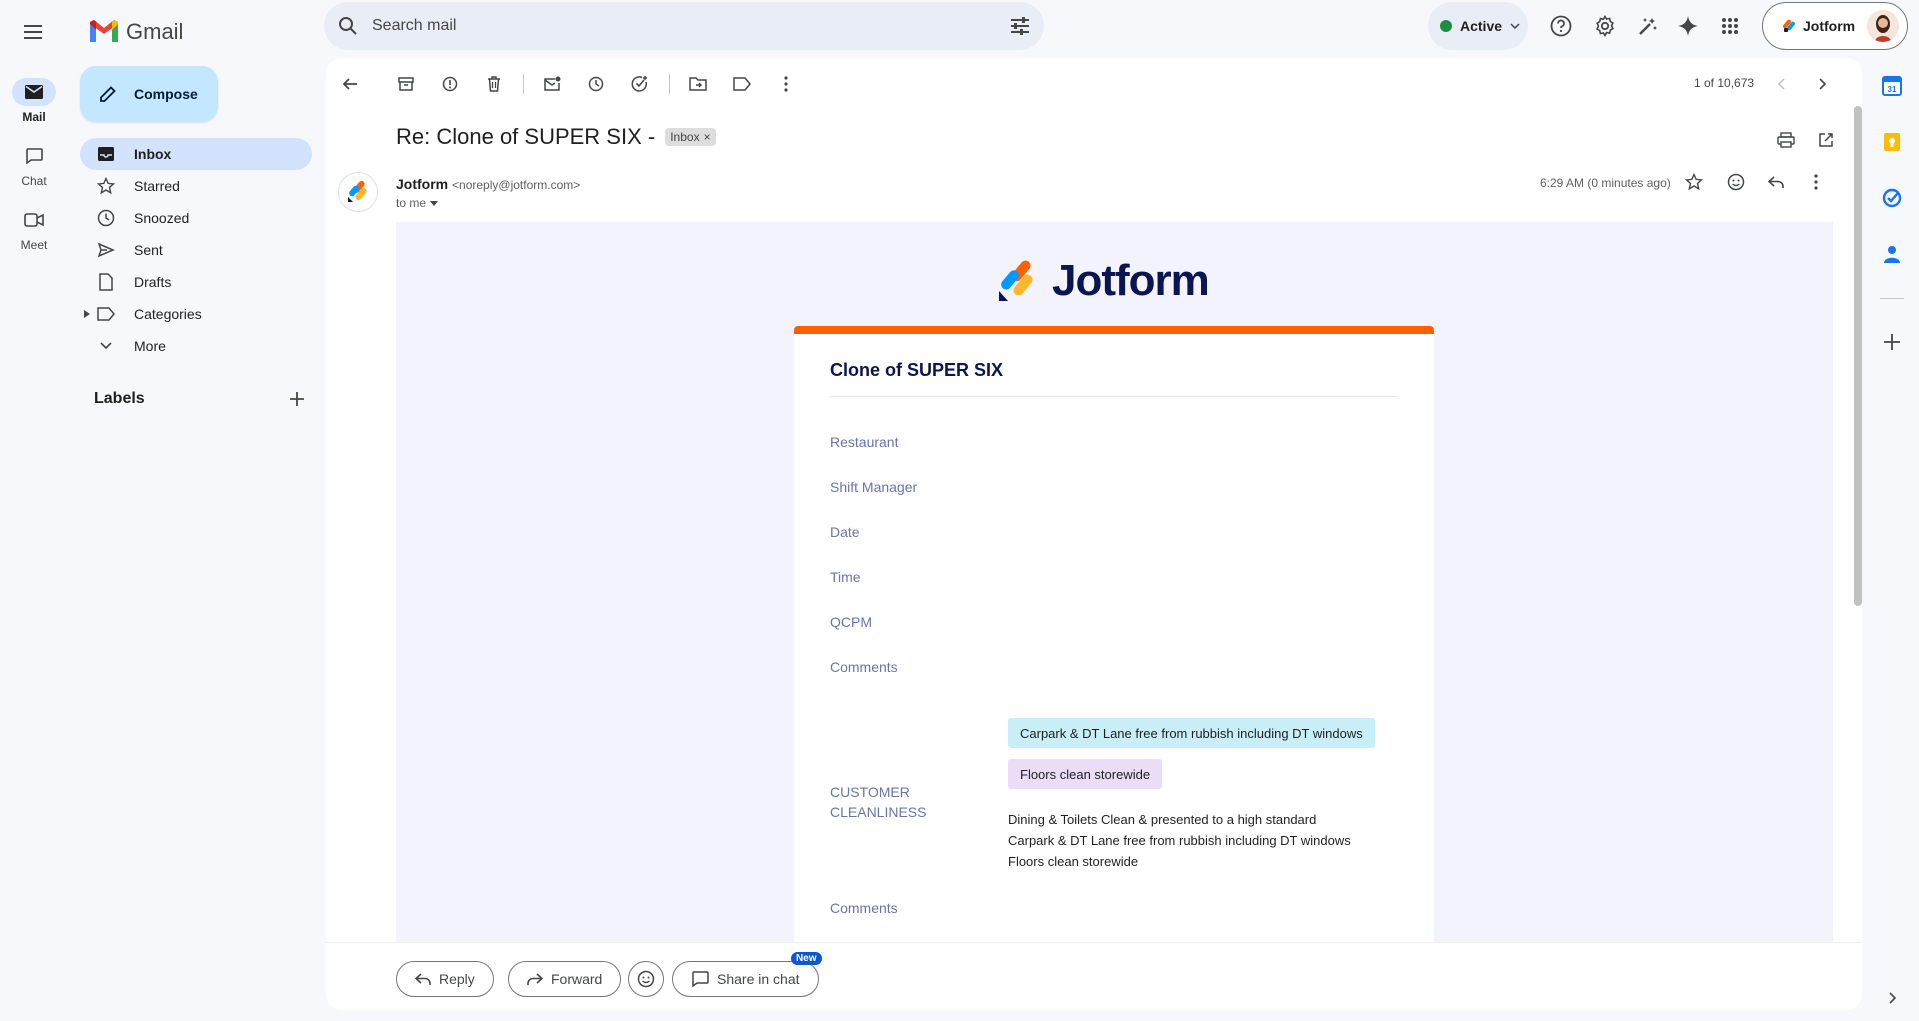 Image resolution: width=1919 pixels, height=1021 pixels. I want to click on keep-app-button, so click(1892, 142).